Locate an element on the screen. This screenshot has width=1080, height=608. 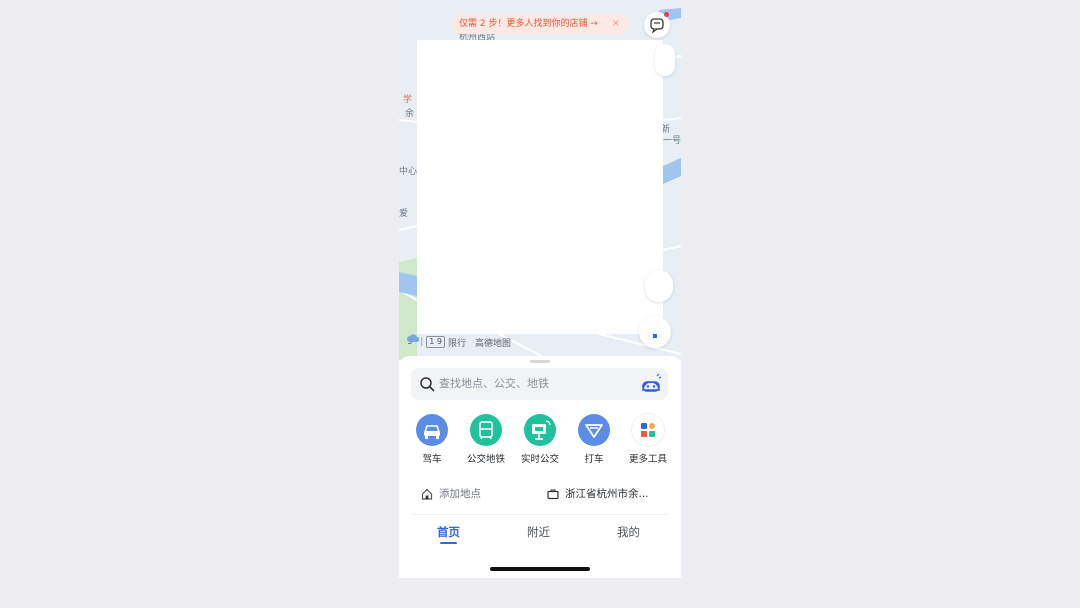
message-button is located at coordinates (657, 25).